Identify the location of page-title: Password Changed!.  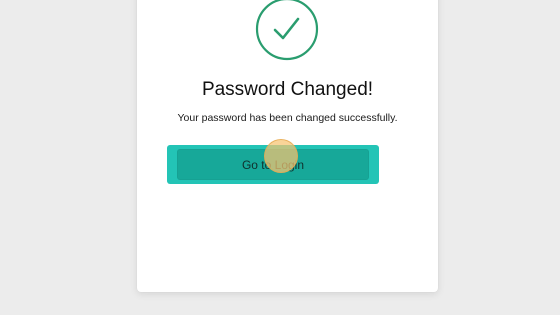
(287, 89).